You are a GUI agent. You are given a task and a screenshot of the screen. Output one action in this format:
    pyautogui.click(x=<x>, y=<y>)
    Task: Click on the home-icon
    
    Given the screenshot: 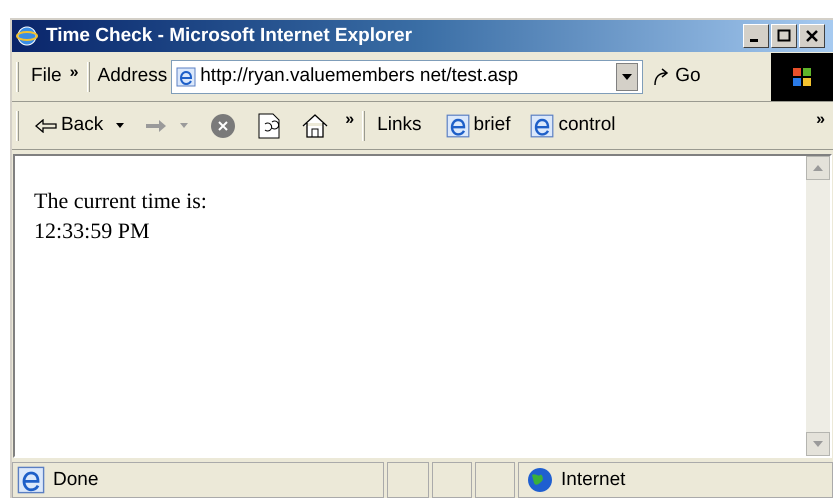 What is the action you would take?
    pyautogui.click(x=315, y=125)
    